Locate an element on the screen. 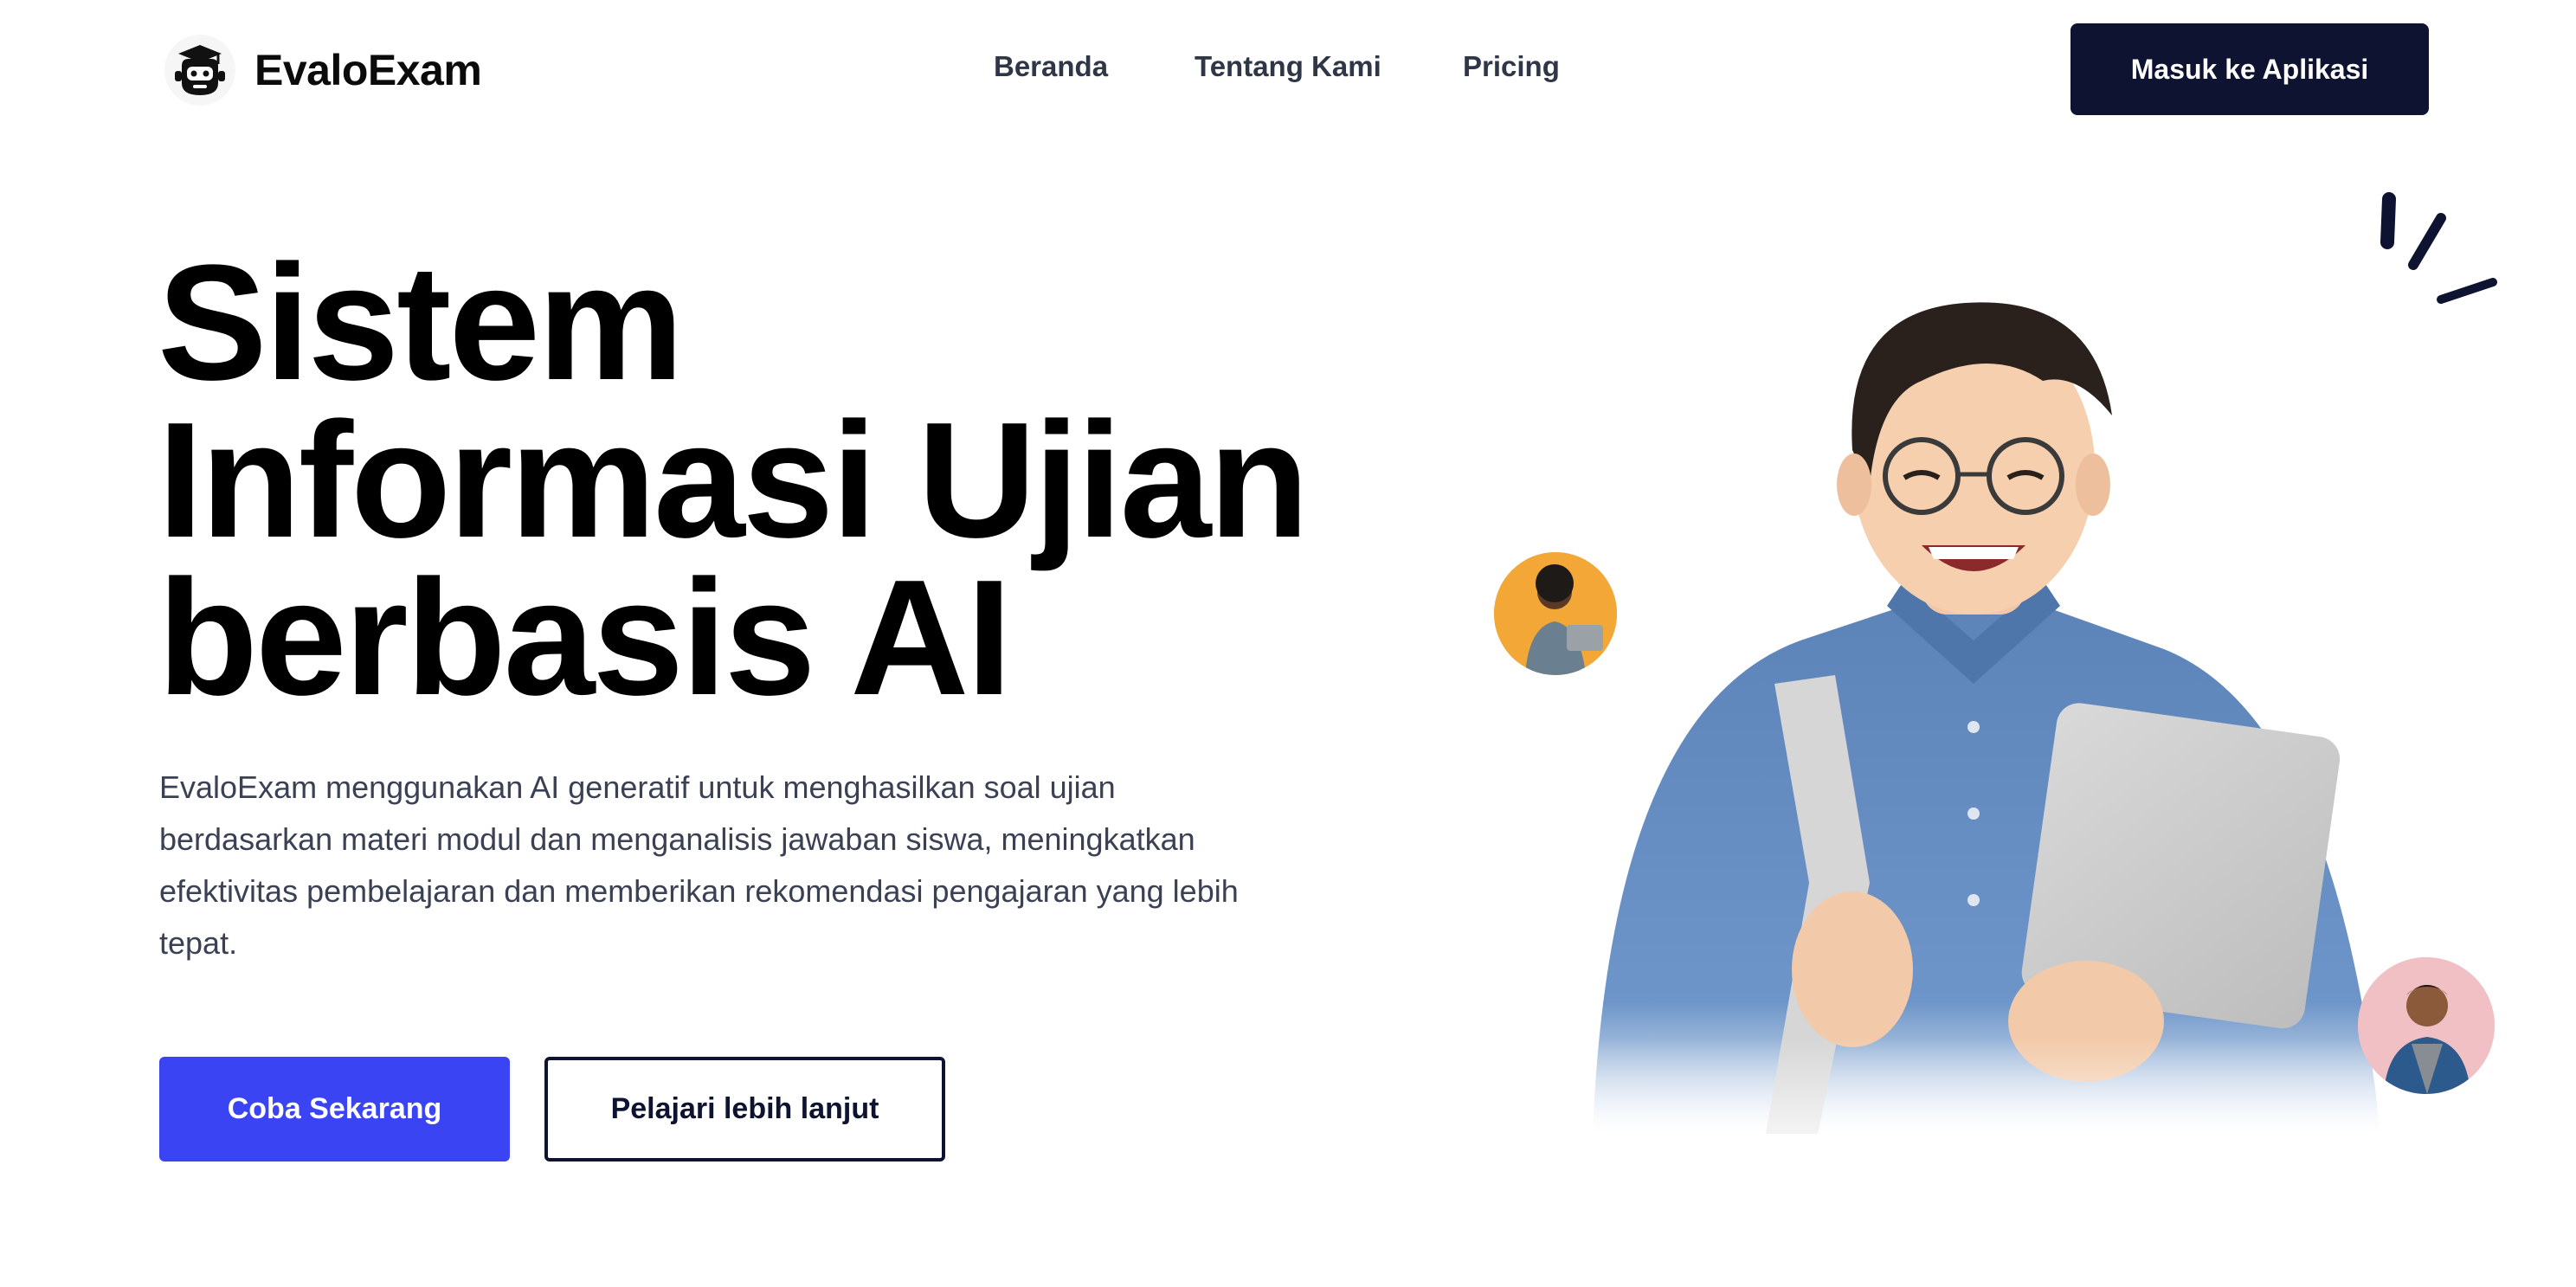 This screenshot has width=2576, height=1287. hero-title-line: berbasis AI is located at coordinates (585, 638).